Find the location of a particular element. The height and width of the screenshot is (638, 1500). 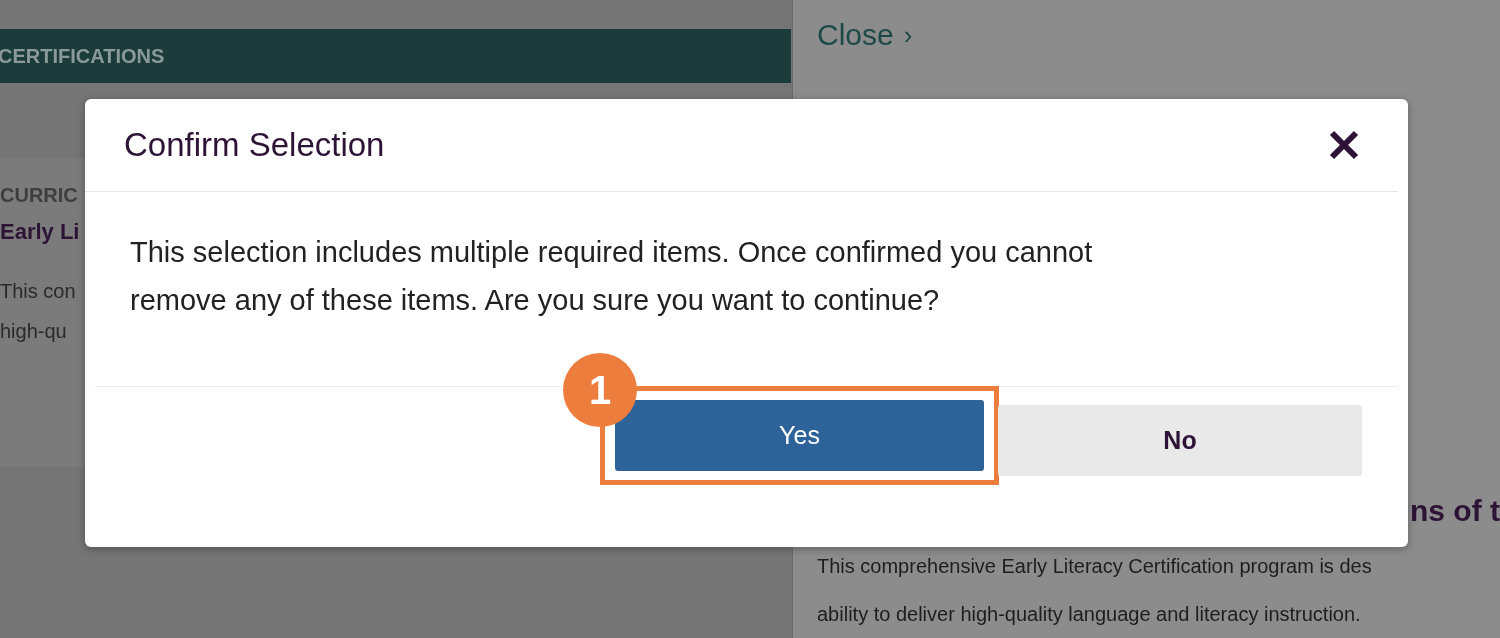

description-text: ability to deliver high-quality language and literacy instruction. is located at coordinates (1089, 614).